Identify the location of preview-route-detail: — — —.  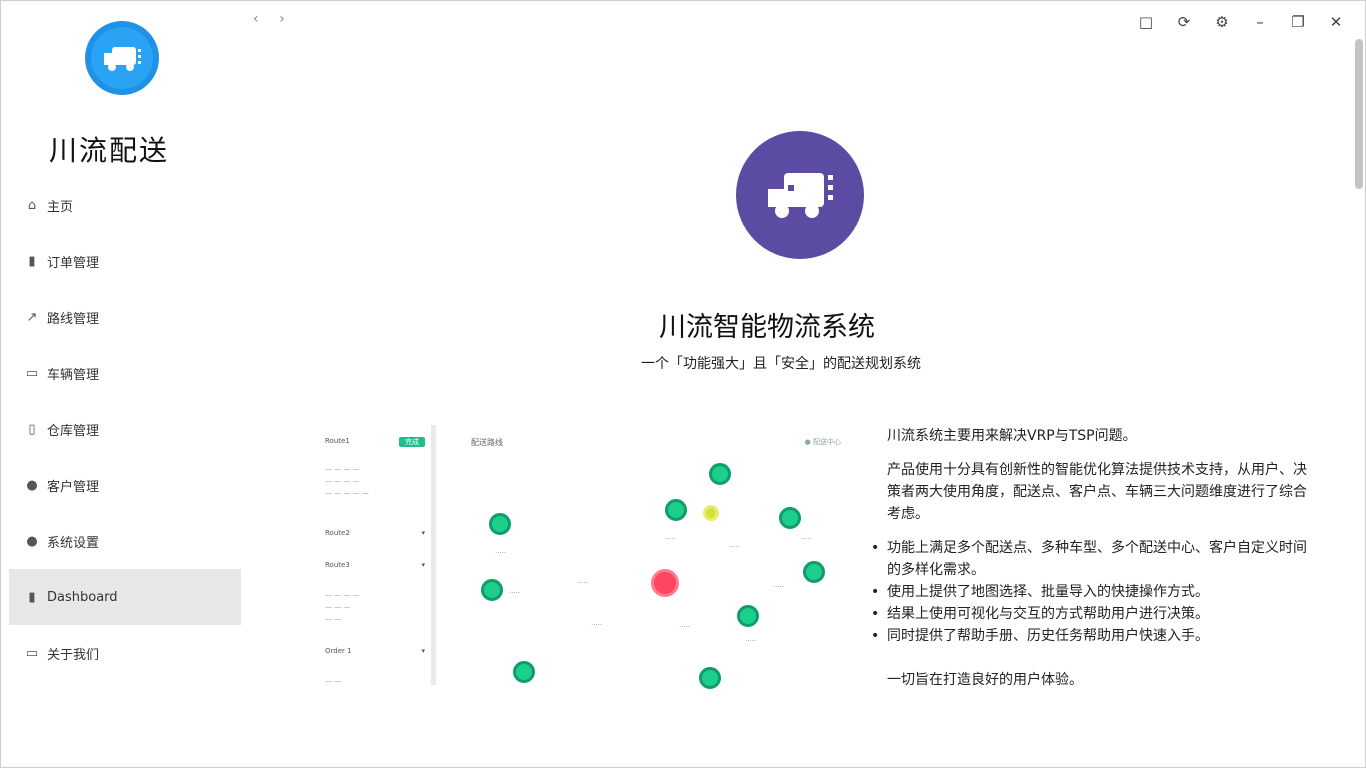
(338, 607).